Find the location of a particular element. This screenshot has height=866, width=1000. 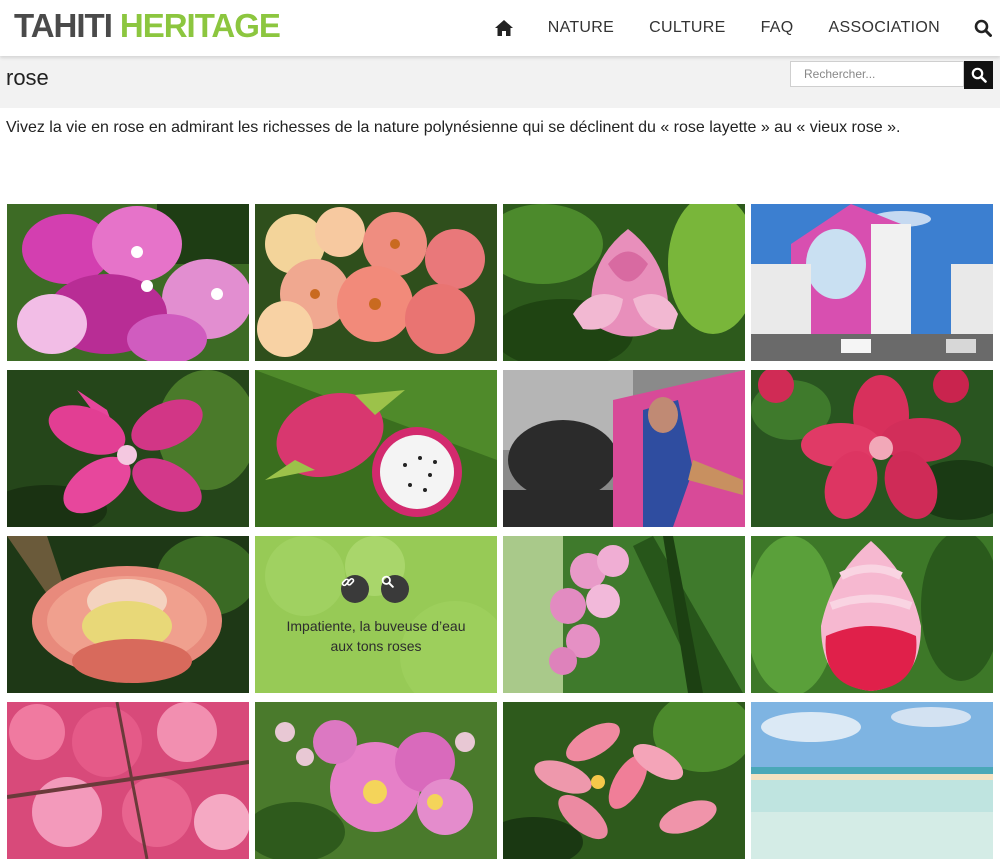

nav-faq: FAQ is located at coordinates (777, 28).